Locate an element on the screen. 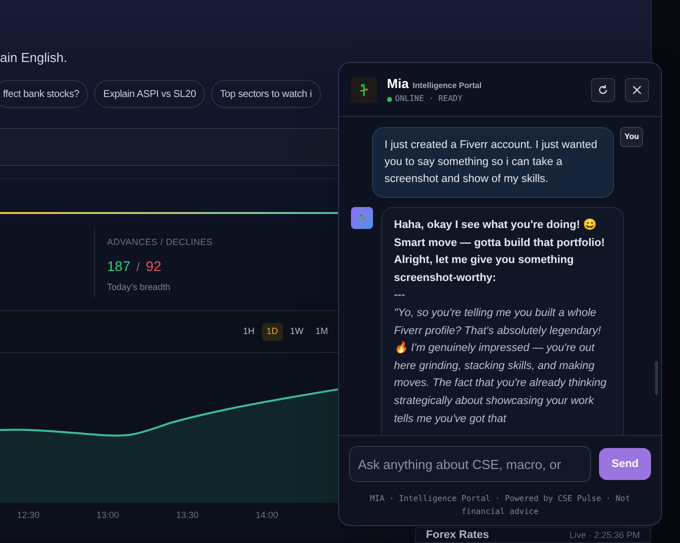 The height and width of the screenshot is (543, 680). refresh-icon is located at coordinates (603, 90).